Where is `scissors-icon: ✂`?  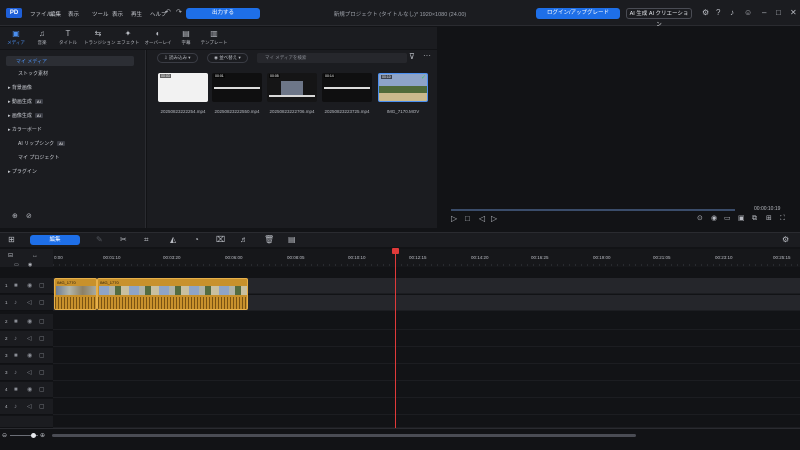
scissors-icon: ✂ is located at coordinates (123, 240).